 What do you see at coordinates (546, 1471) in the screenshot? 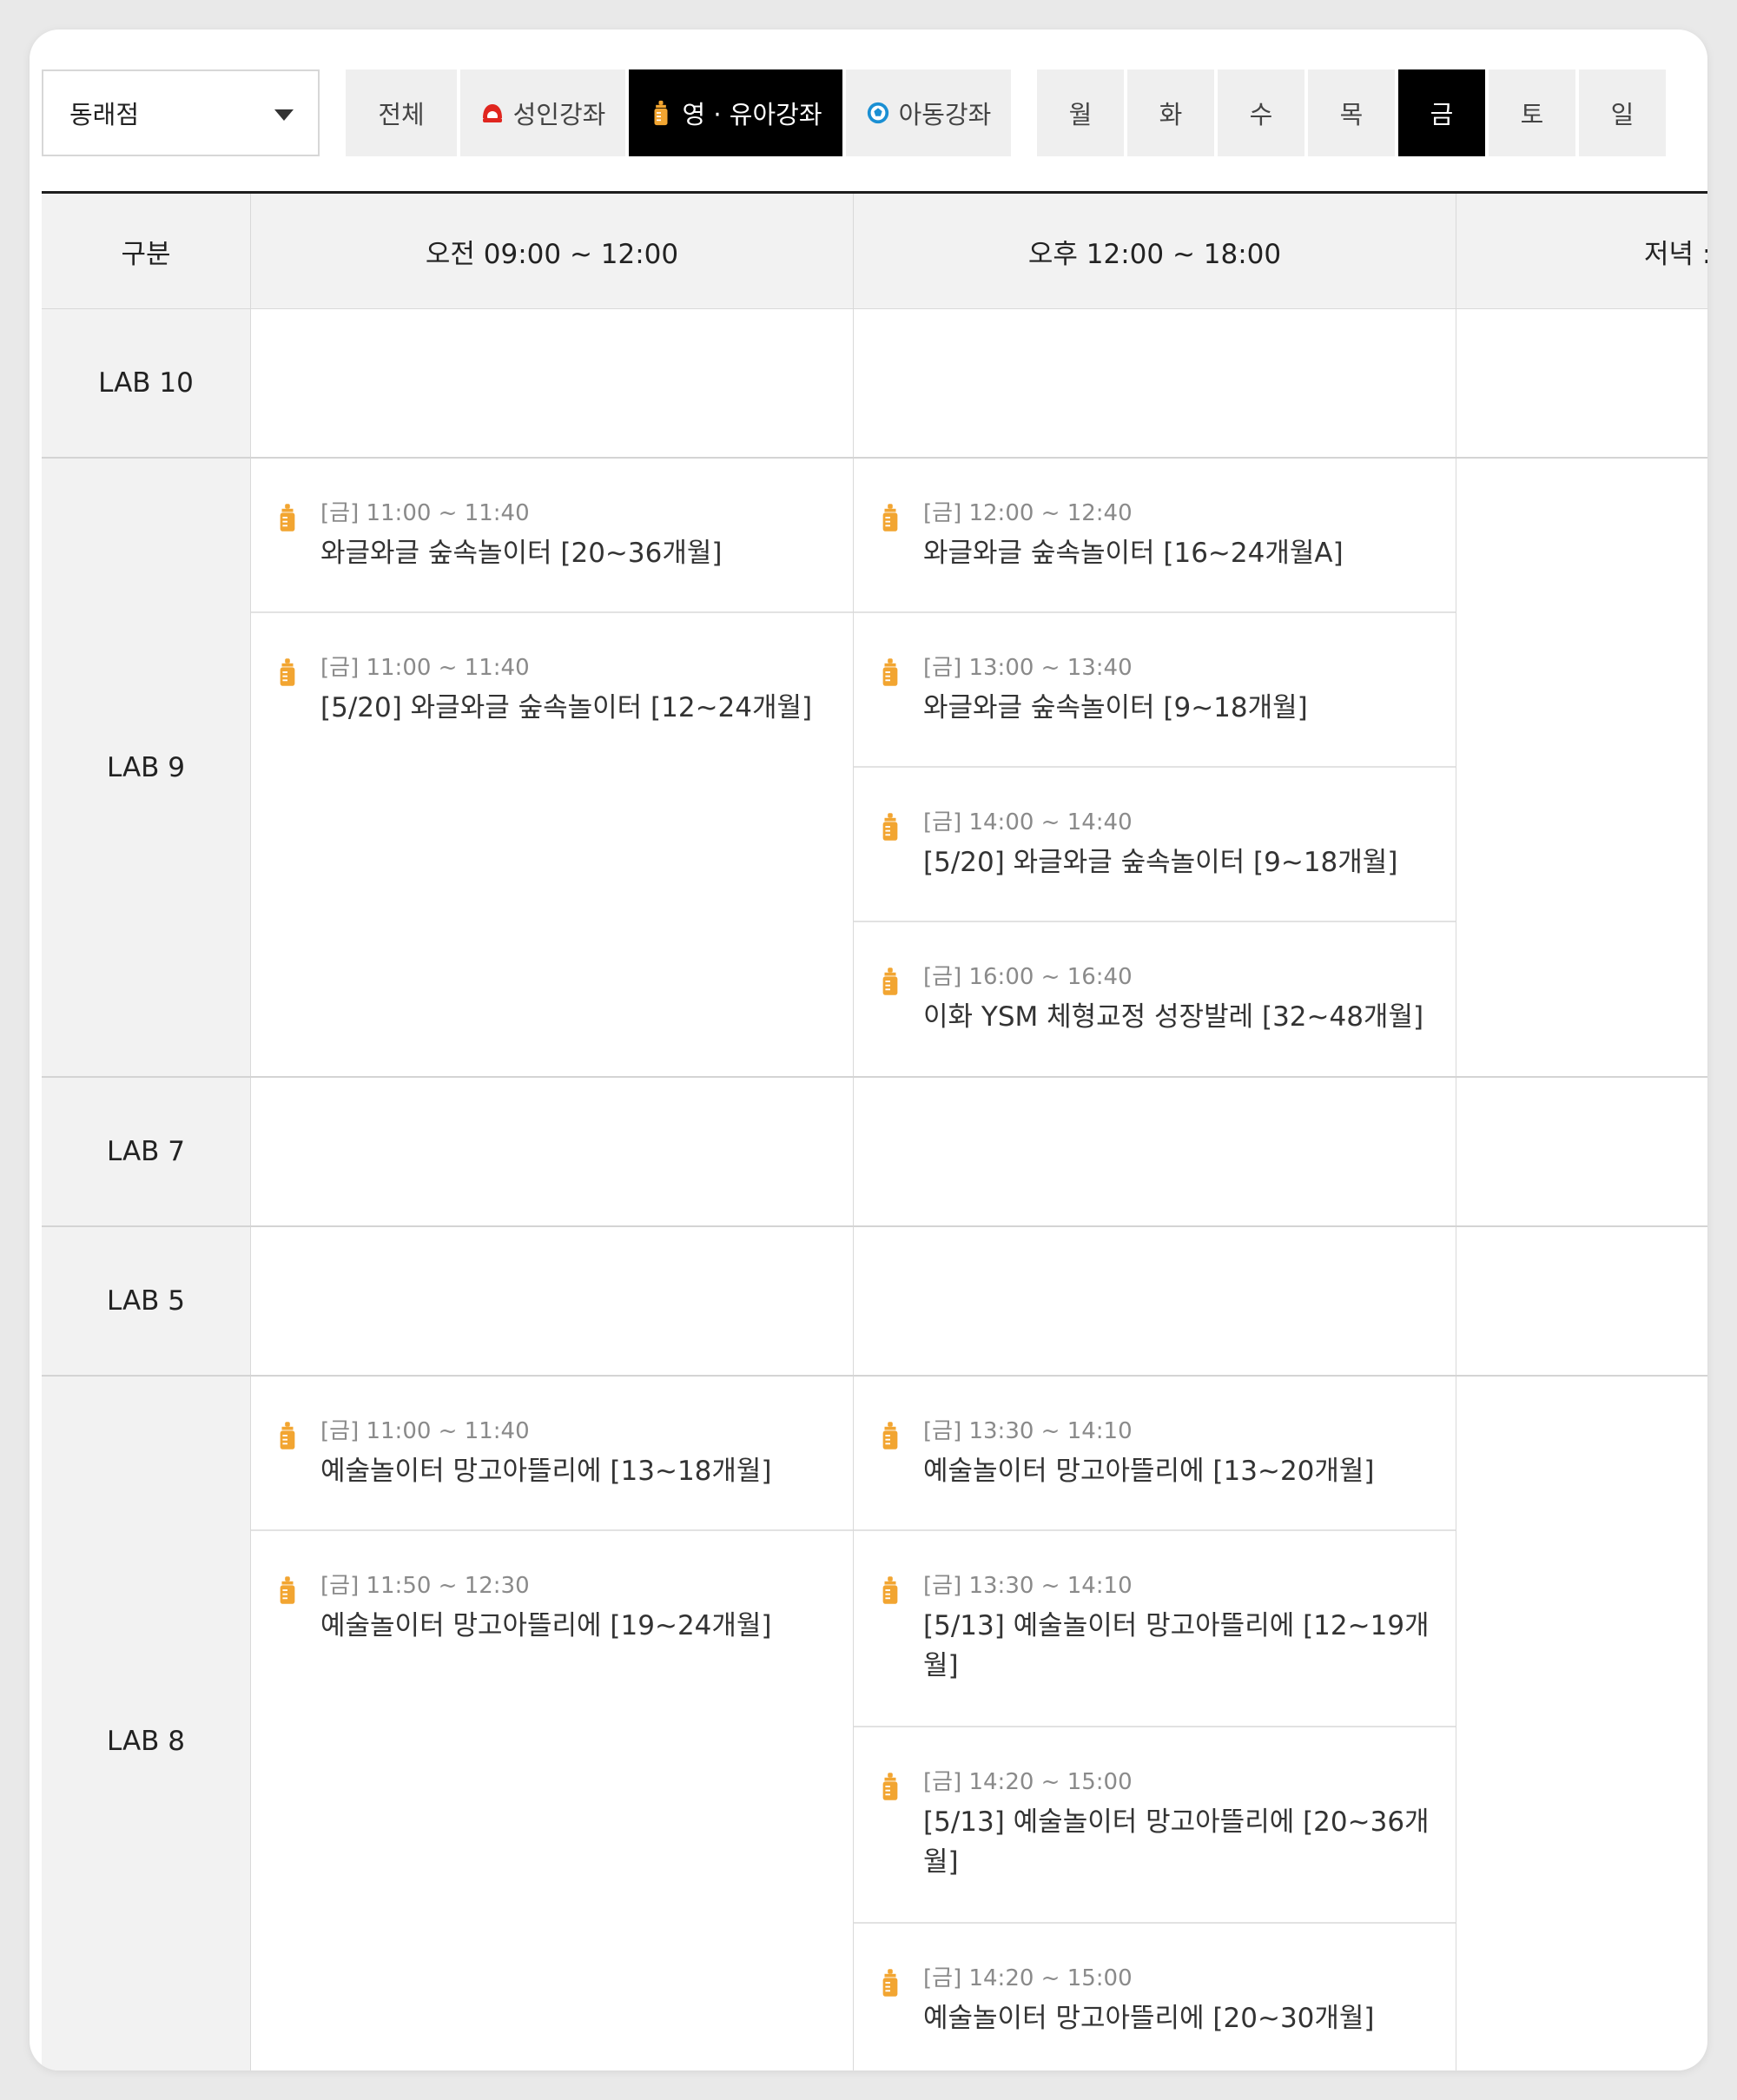
I see `course-title: 예술놀이터 망고아뜰리에 [13~18개월]` at bounding box center [546, 1471].